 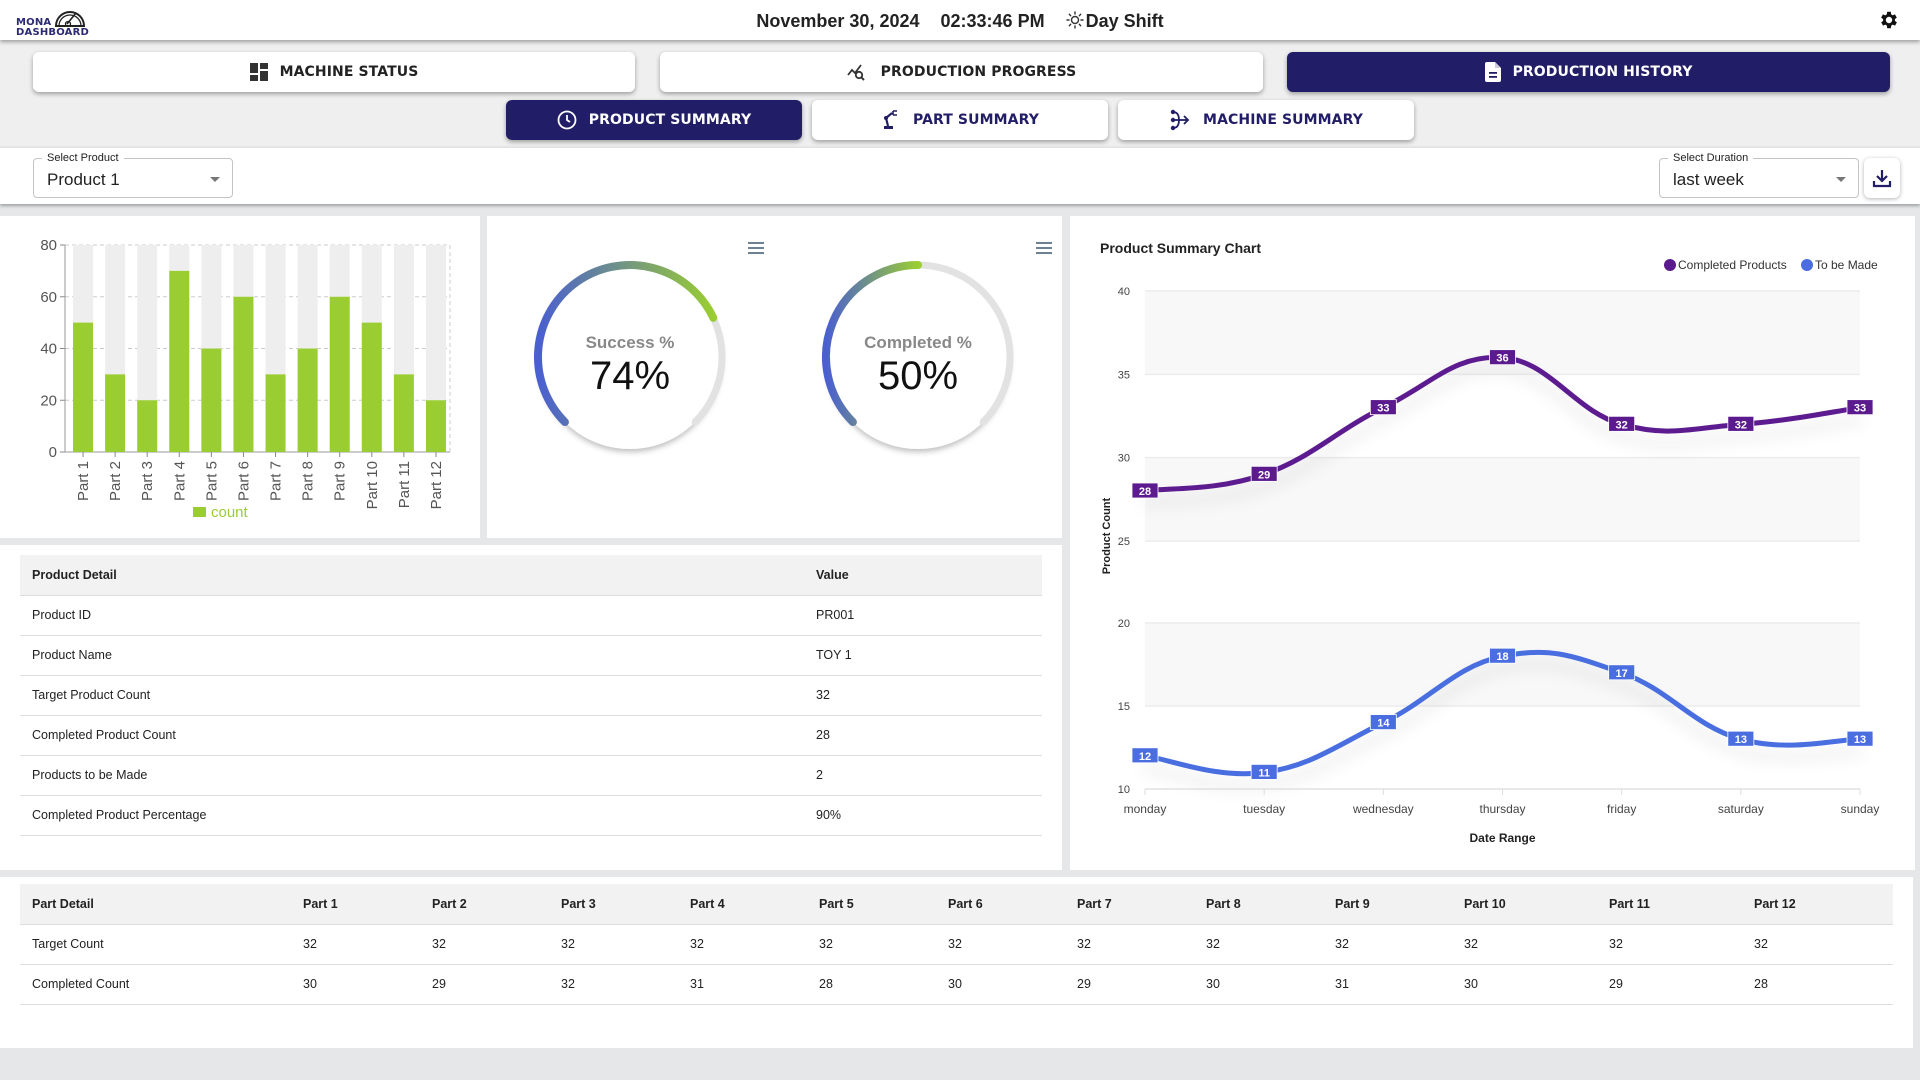 I want to click on download-button, so click(x=1882, y=178).